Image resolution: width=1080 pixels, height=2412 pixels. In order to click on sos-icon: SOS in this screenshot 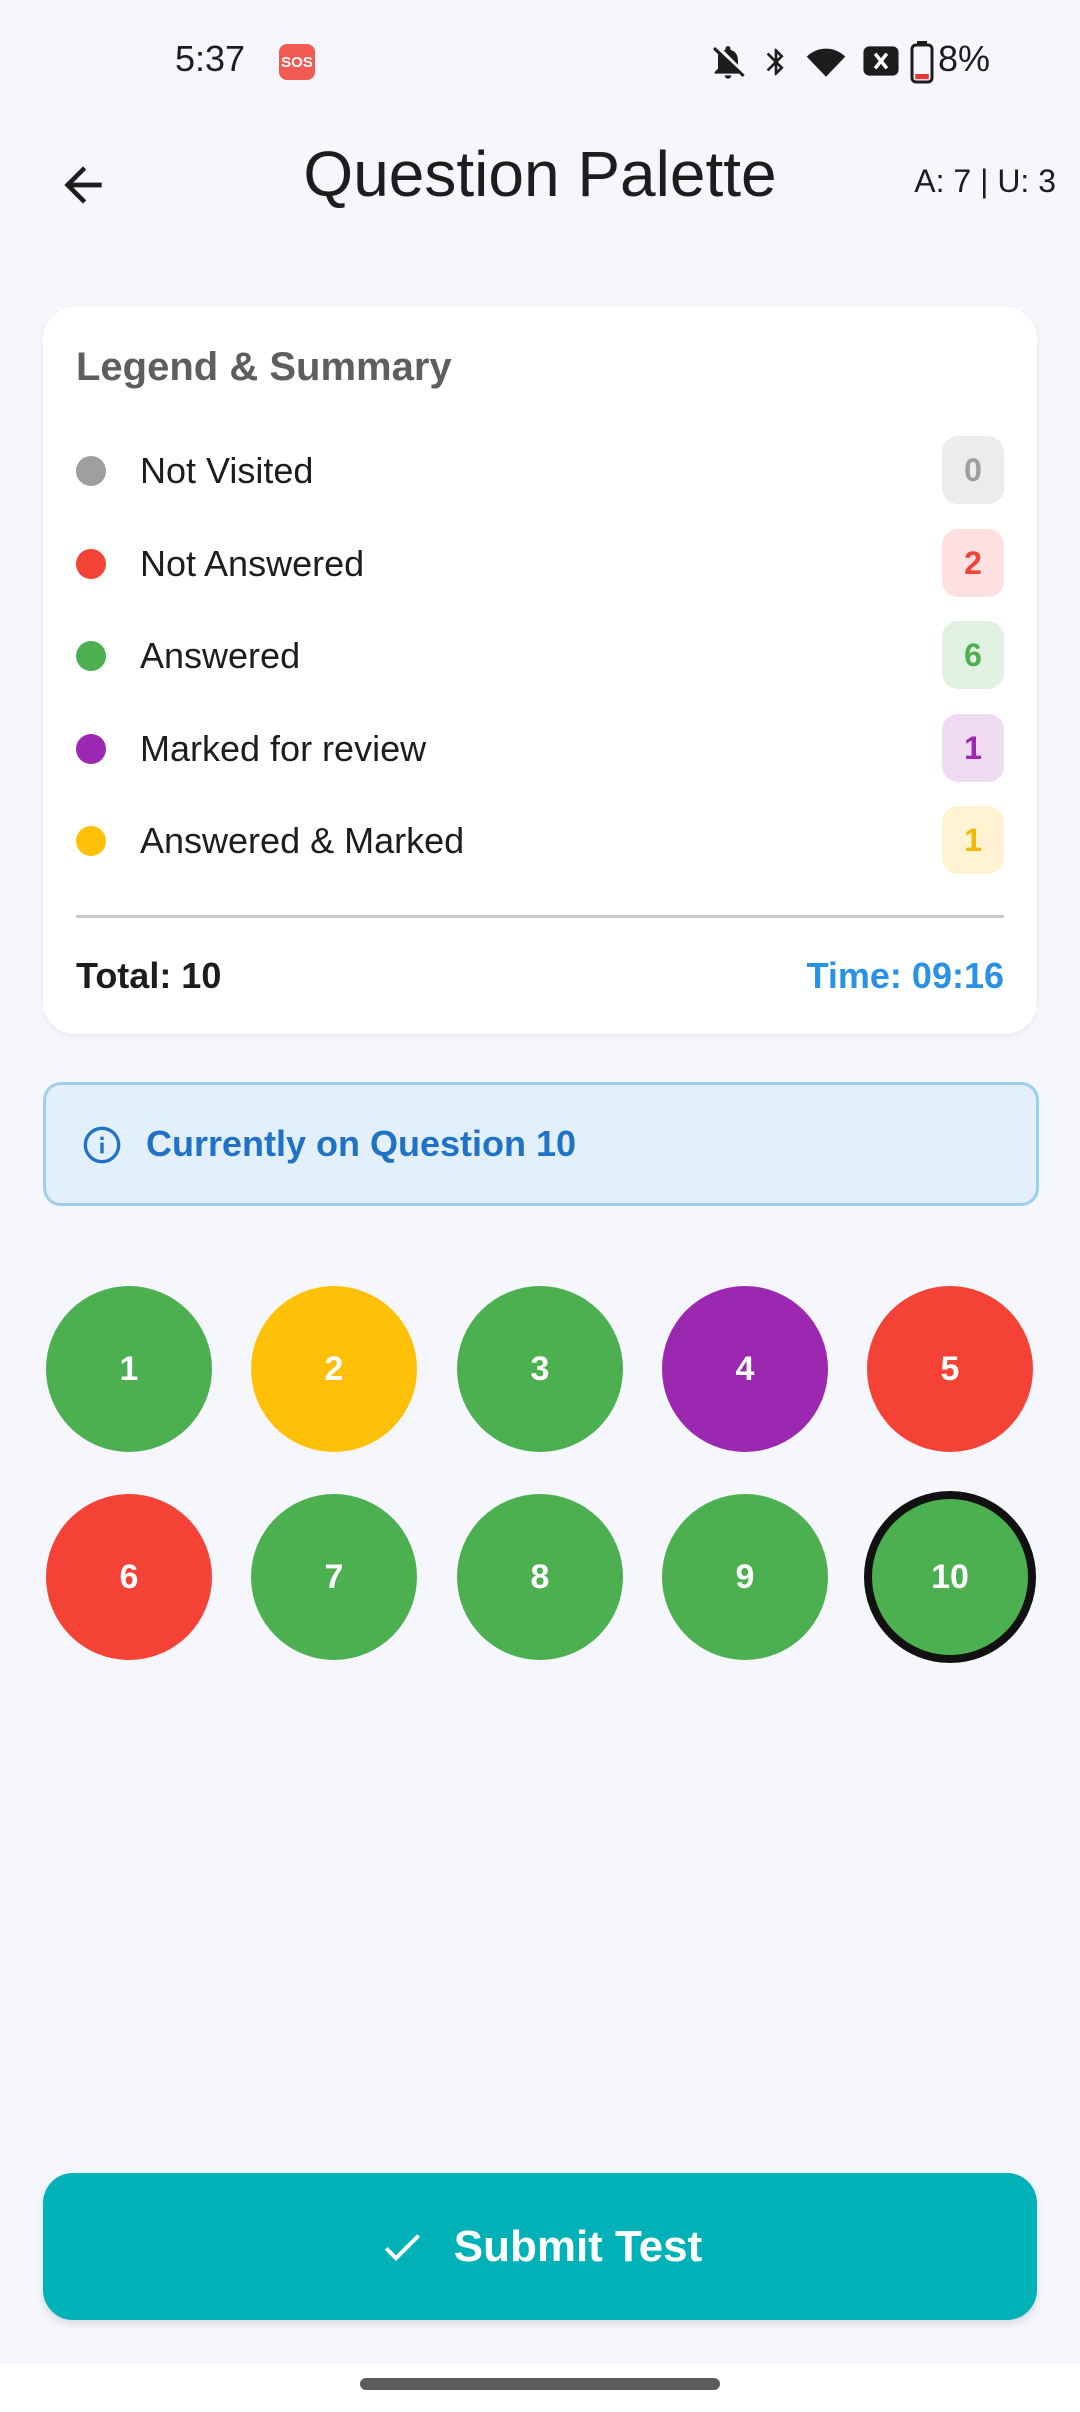, I will do `click(297, 62)`.